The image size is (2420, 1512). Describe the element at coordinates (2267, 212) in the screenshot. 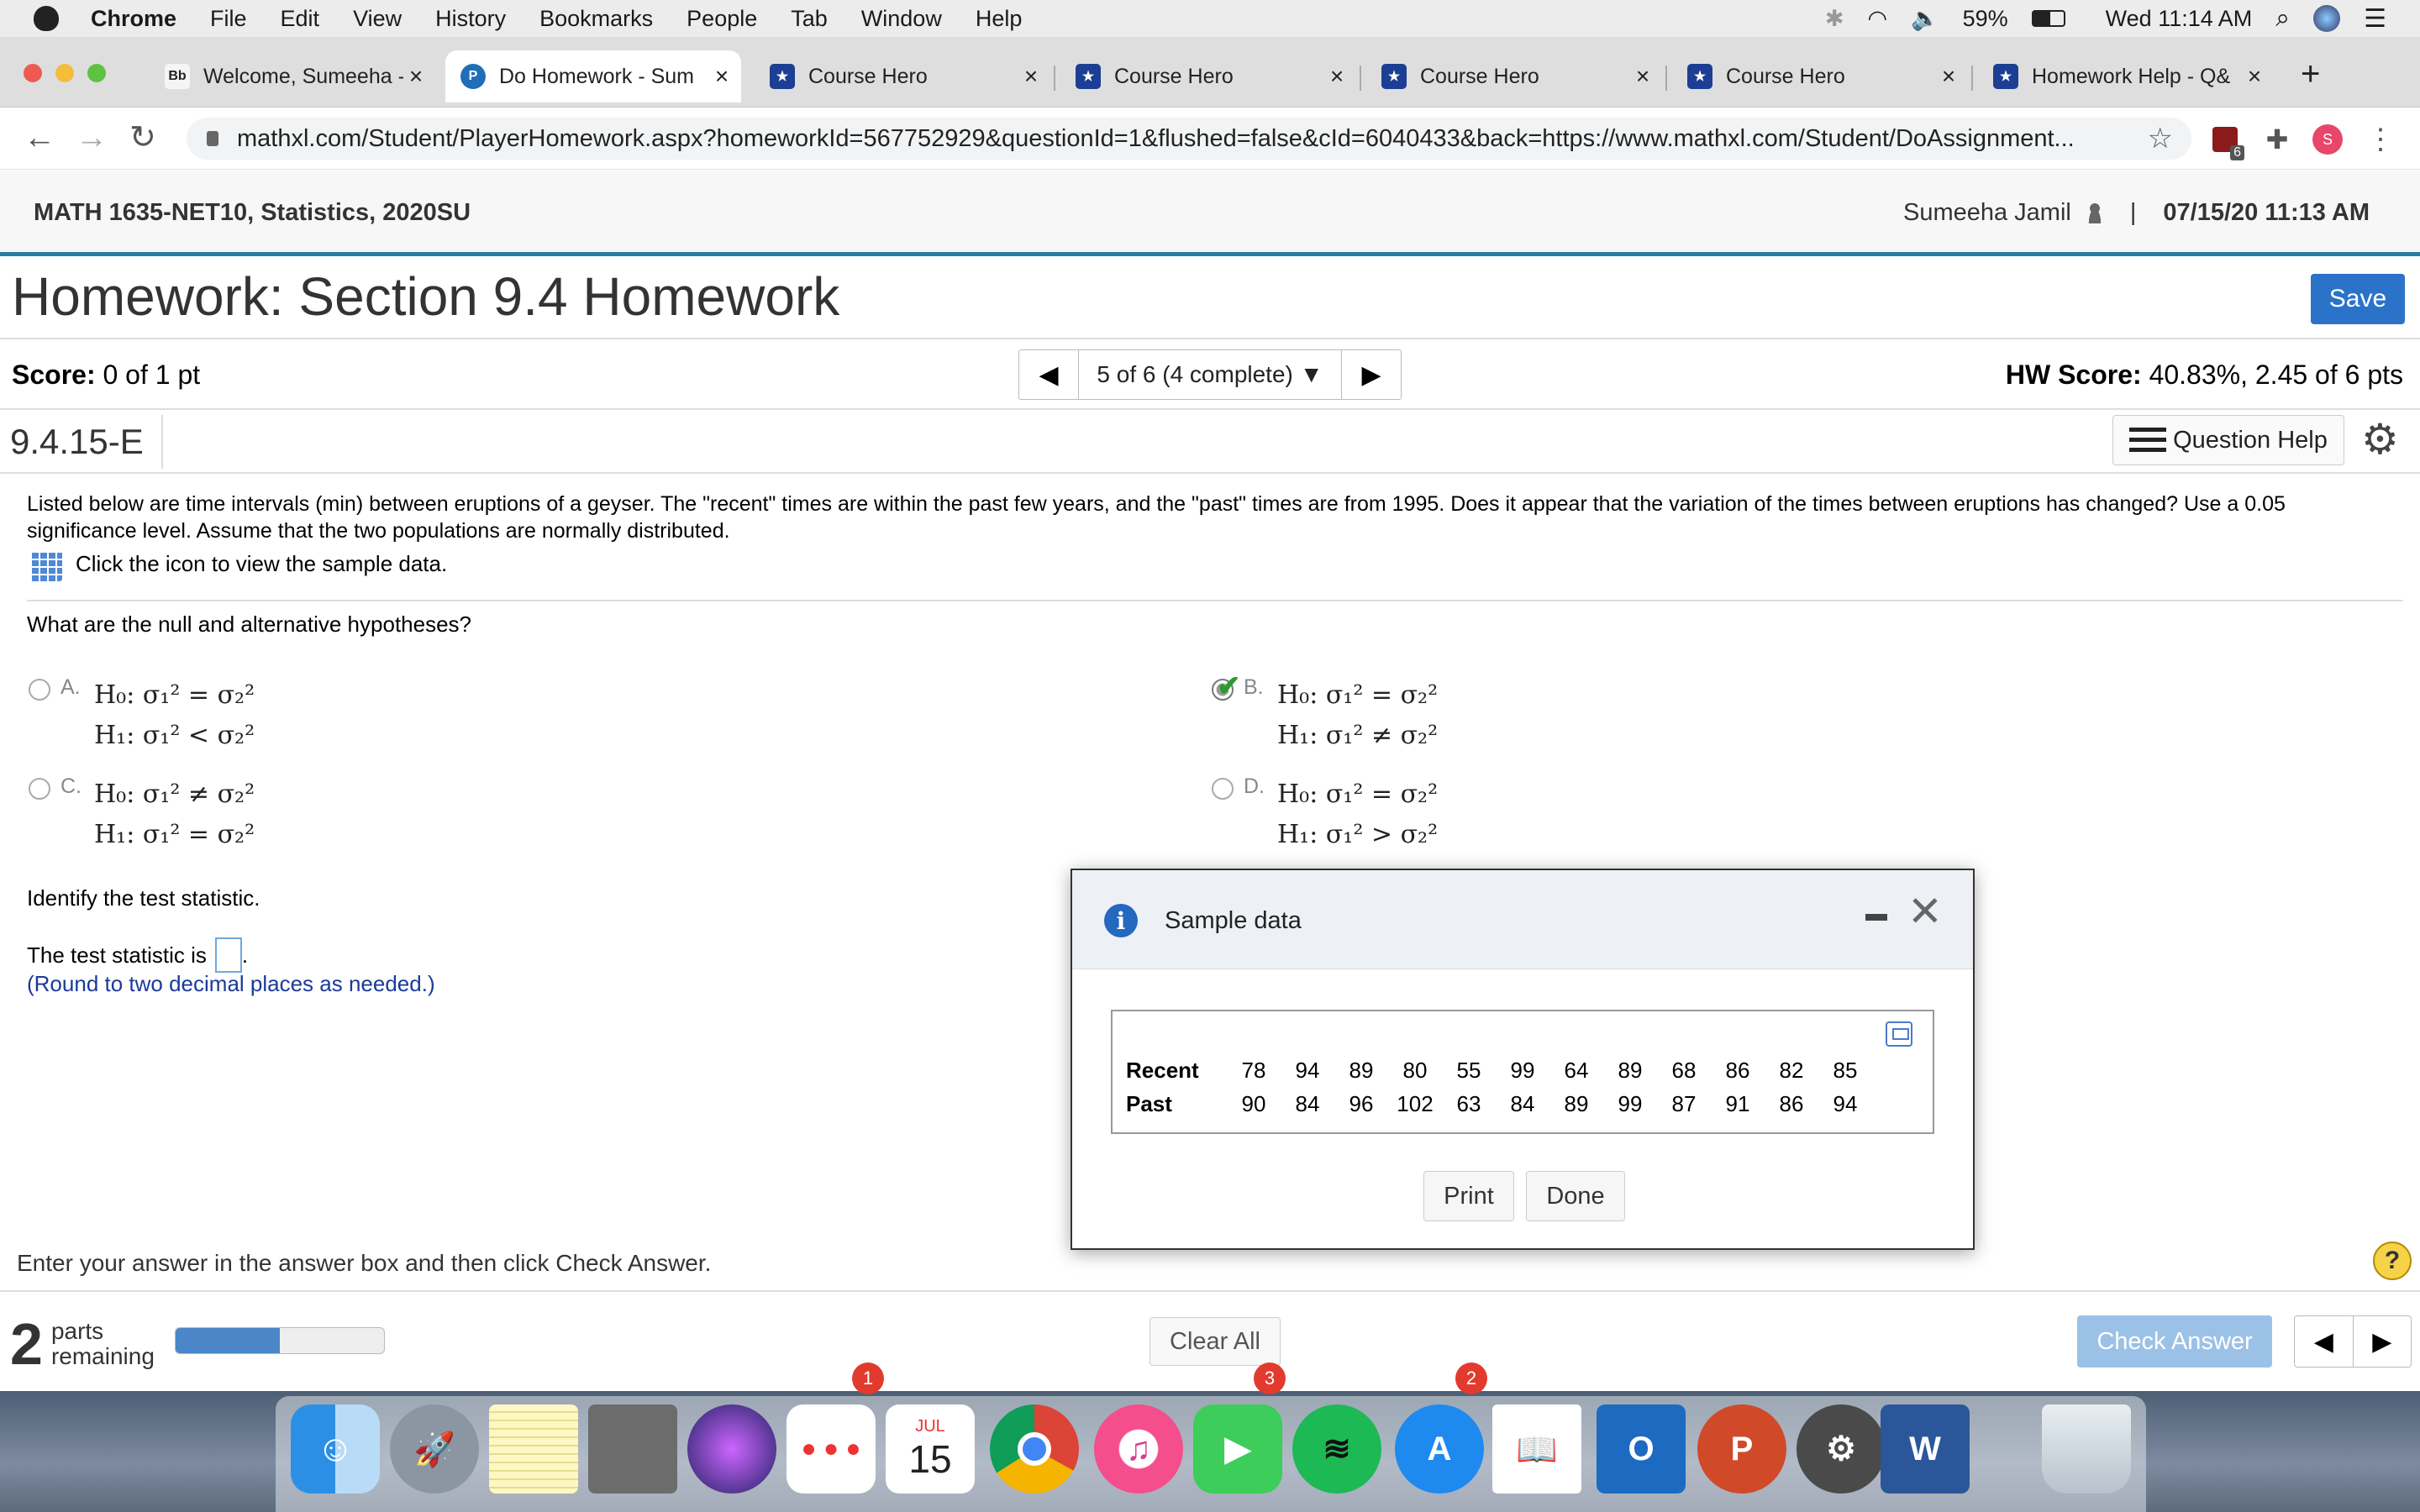

I see `current-date: 07/15/20 11:13 AM` at that location.